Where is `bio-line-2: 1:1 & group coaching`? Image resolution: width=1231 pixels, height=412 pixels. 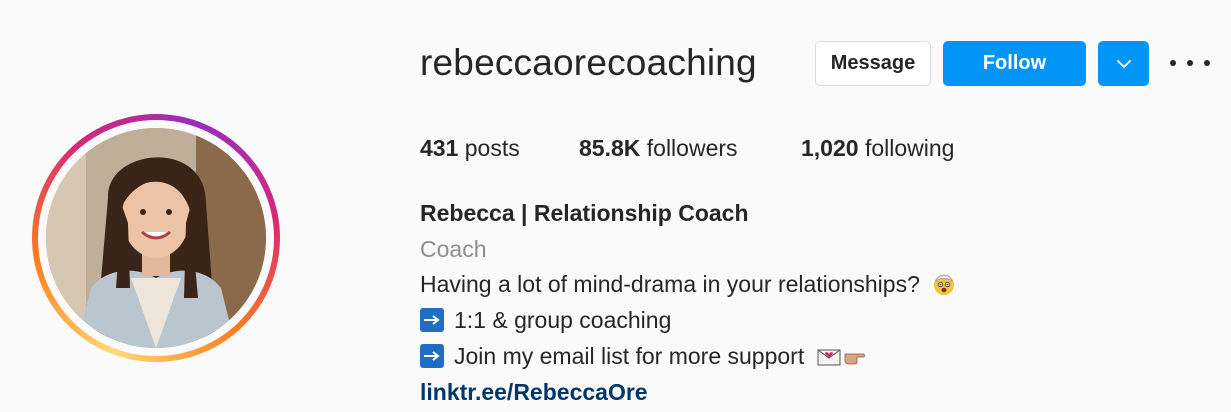 bio-line-2: 1:1 & group coaching is located at coordinates (545, 320).